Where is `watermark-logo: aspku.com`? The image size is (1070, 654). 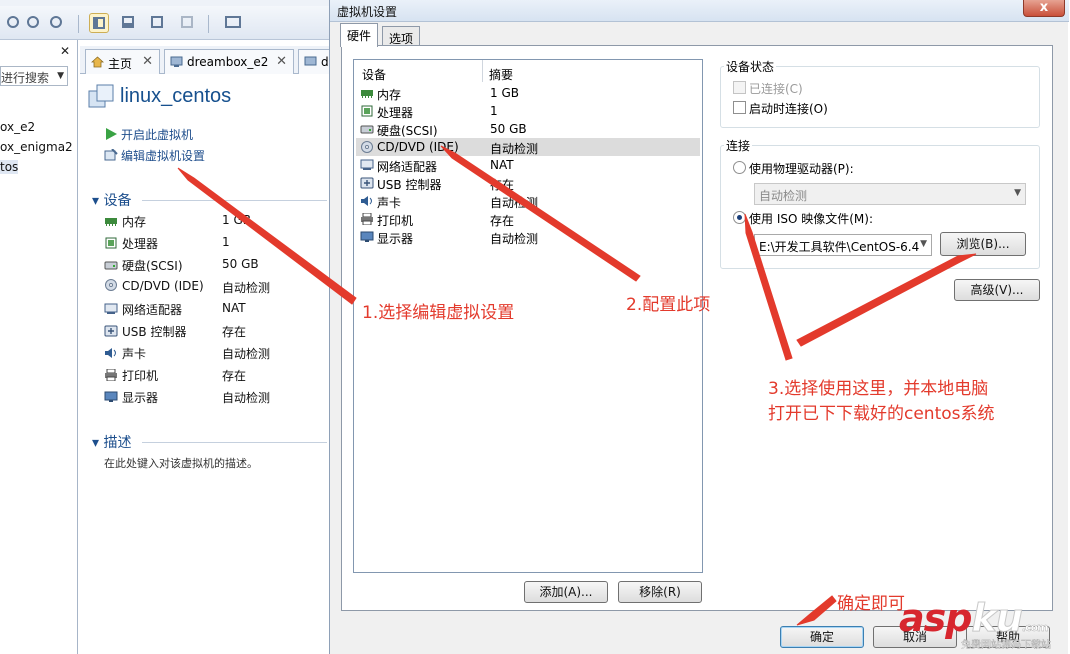 watermark-logo: aspku.com is located at coordinates (974, 618).